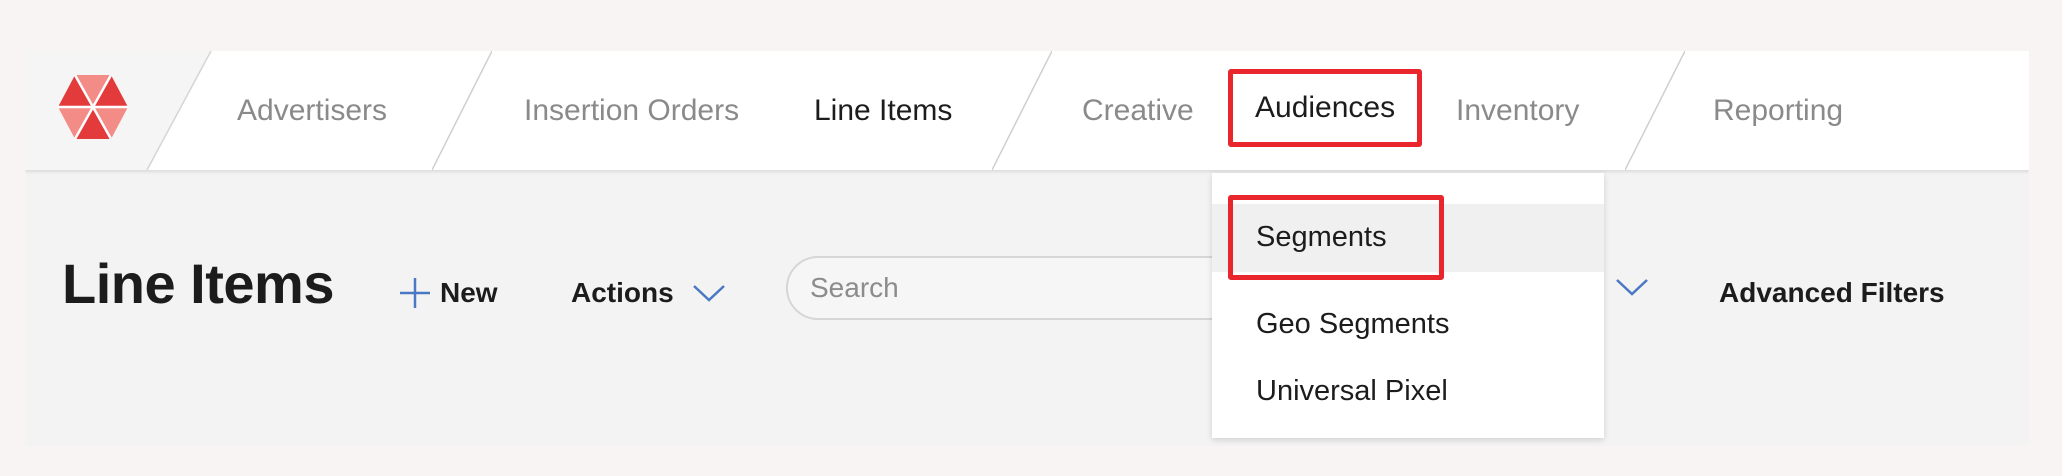 The width and height of the screenshot is (2062, 476). What do you see at coordinates (1517, 110) in the screenshot?
I see `nav-inventory: Inventory` at bounding box center [1517, 110].